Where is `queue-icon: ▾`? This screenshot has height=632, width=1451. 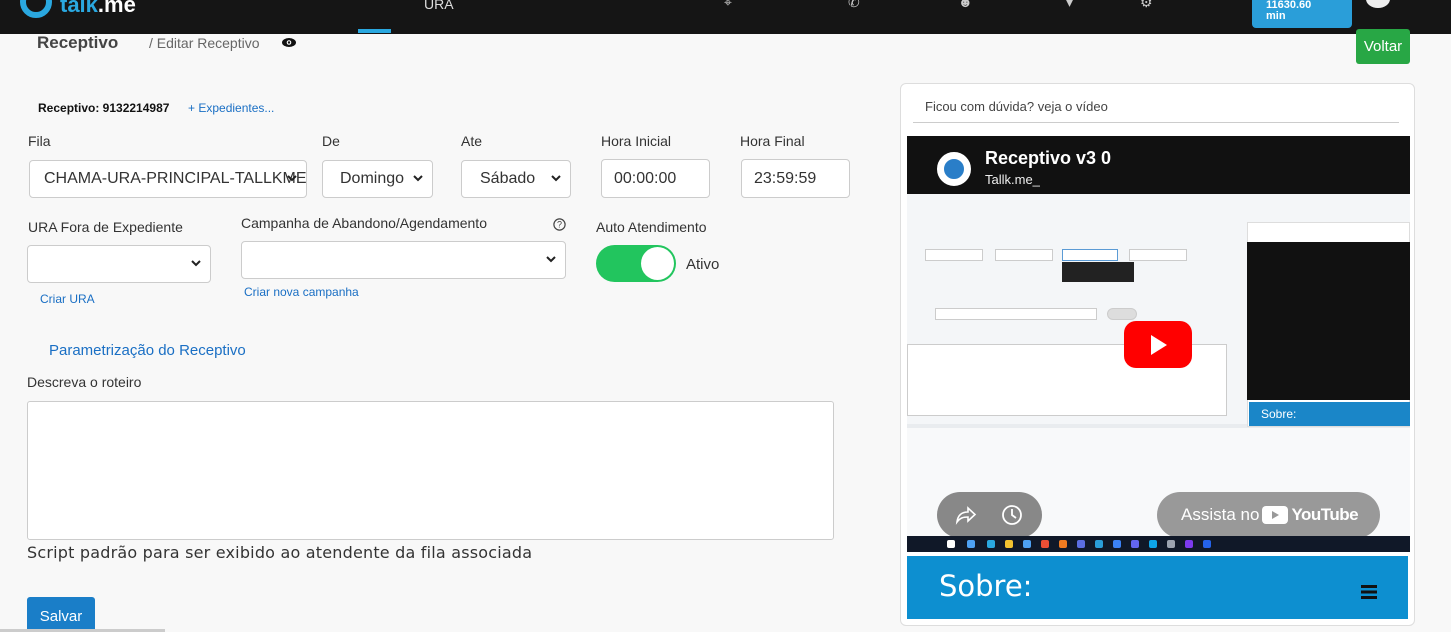
queue-icon: ▾ is located at coordinates (1075, 5).